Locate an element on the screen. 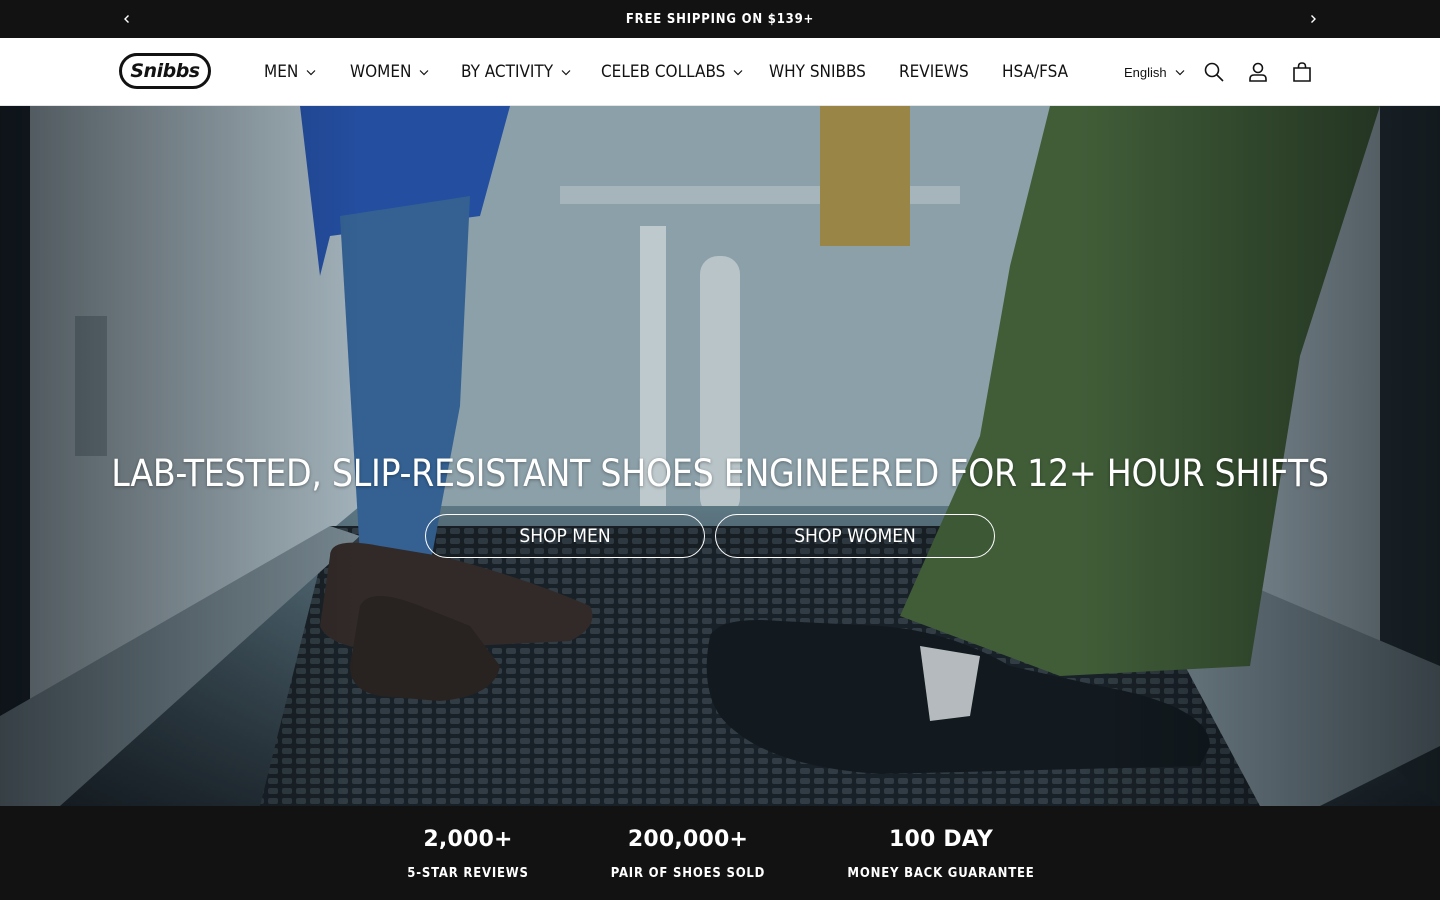 The image size is (1440, 900). cart-icon is located at coordinates (1302, 72).